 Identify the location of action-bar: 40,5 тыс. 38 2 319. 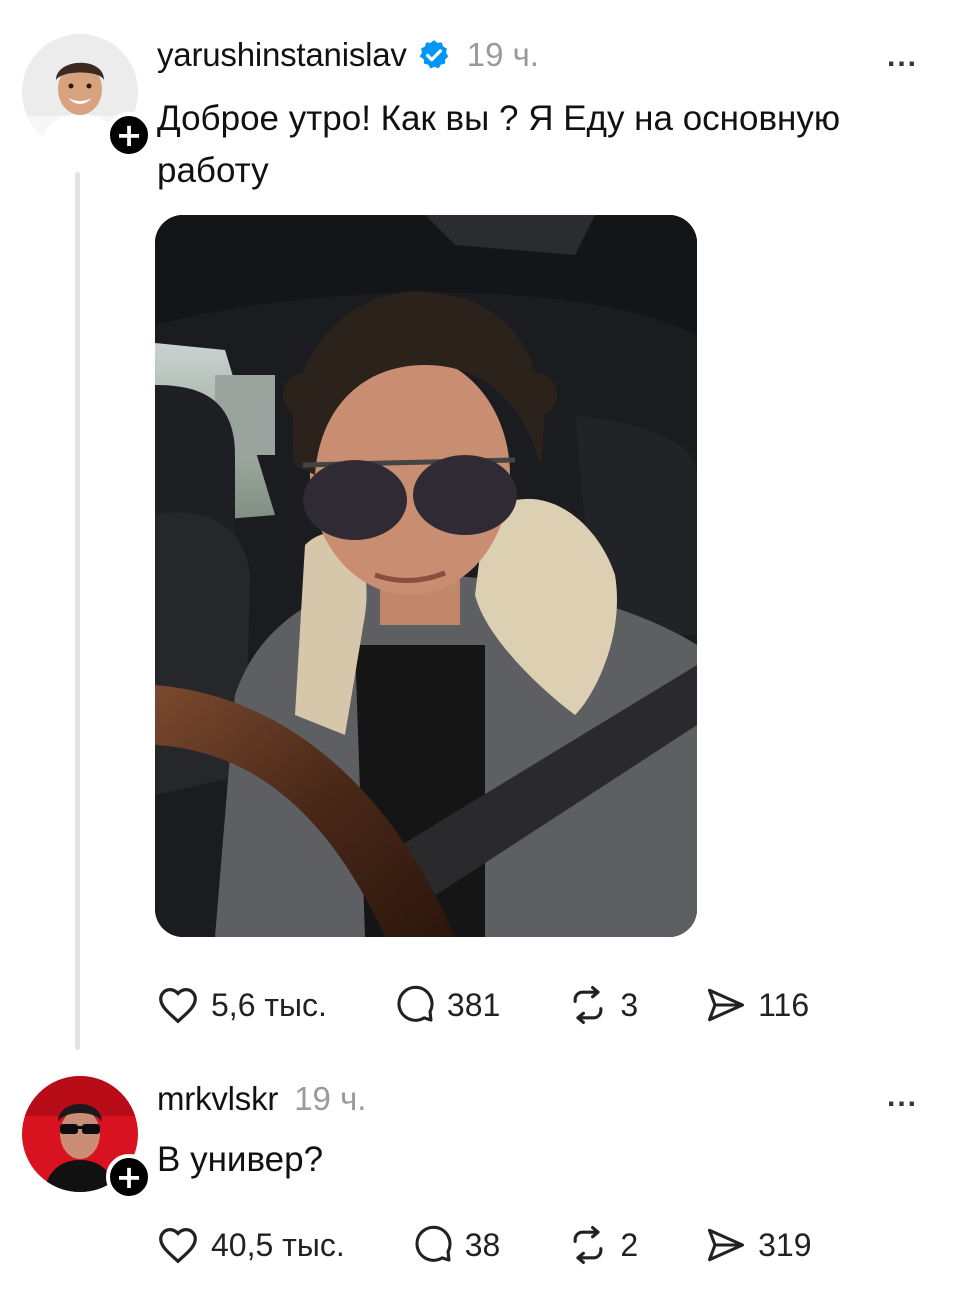
(483, 1245).